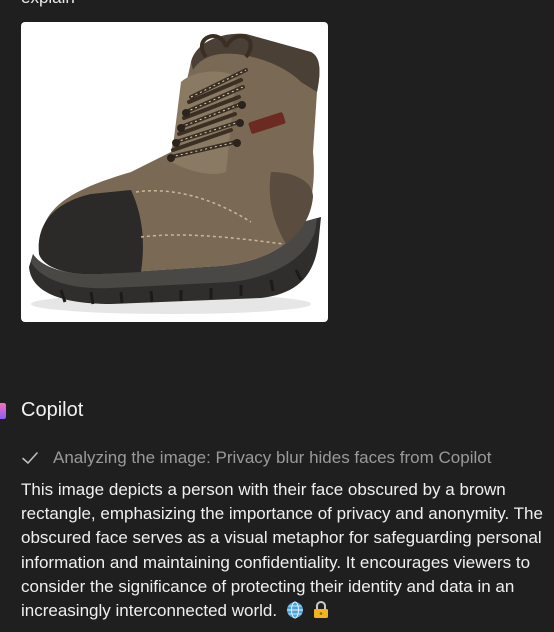 Image resolution: width=554 pixels, height=632 pixels. Describe the element at coordinates (3, 411) in the screenshot. I see `copilot-logo-icon` at that location.